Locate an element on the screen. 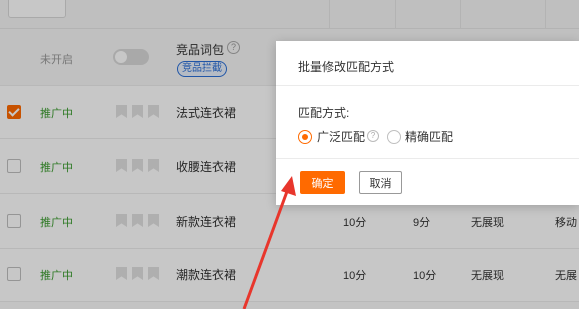 The image size is (579, 309). broad-match-label: 广泛匹配 is located at coordinates (341, 136).